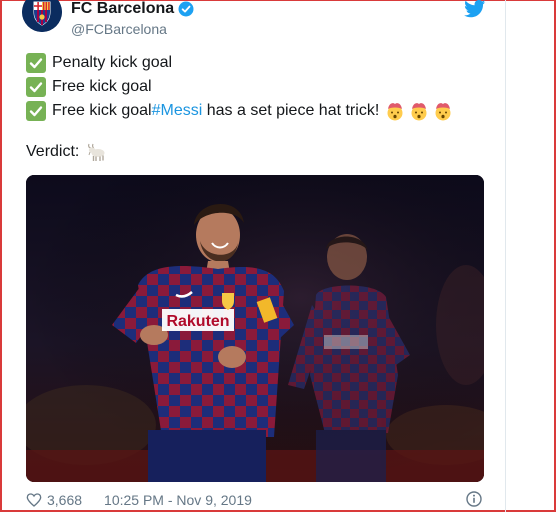 Image resolution: width=560 pixels, height=516 pixels. Describe the element at coordinates (53, 151) in the screenshot. I see `verdict-label: Verdict:` at that location.